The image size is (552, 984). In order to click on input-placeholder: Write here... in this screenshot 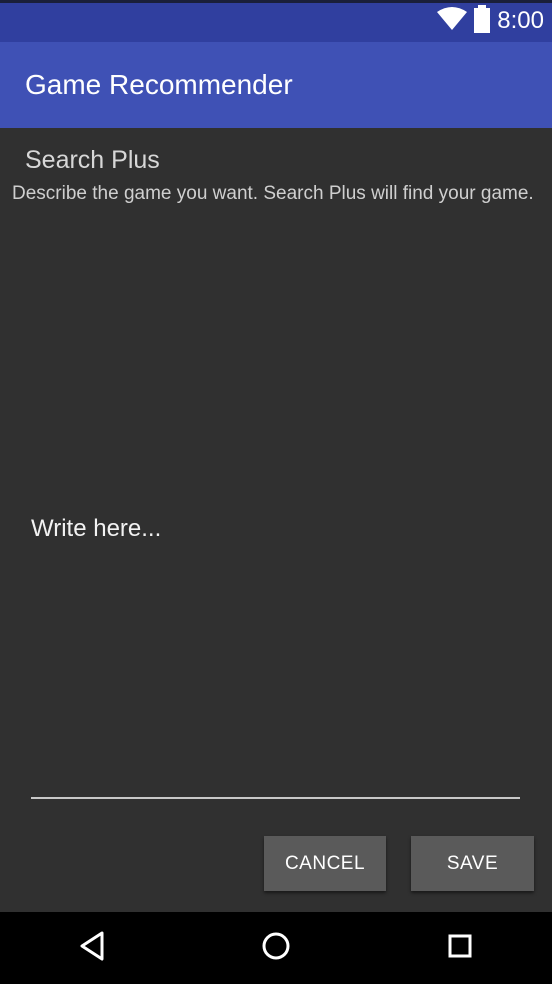, I will do `click(96, 529)`.